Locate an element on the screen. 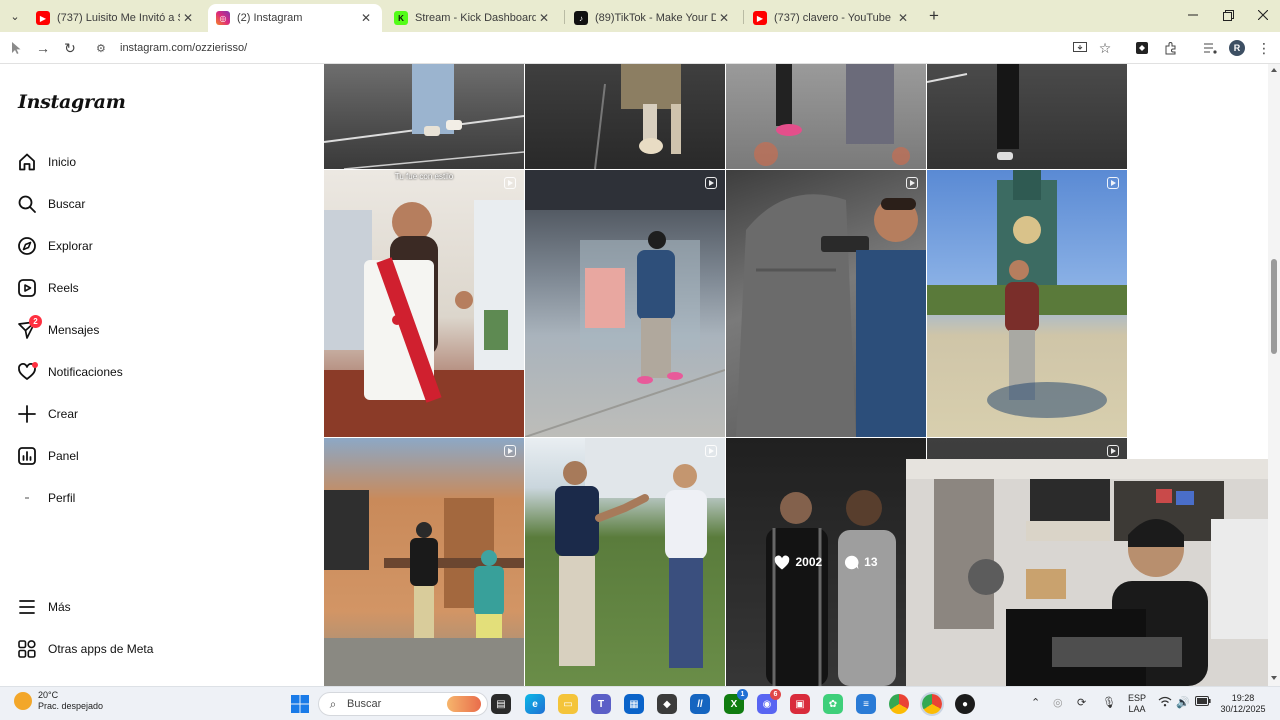 The image size is (1280, 720). chrome-active-icon is located at coordinates (932, 704).